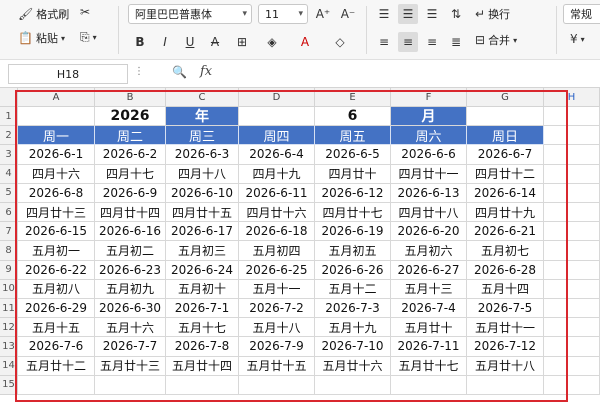 The height and width of the screenshot is (402, 600). I want to click on justify-button: ≣, so click(456, 42).